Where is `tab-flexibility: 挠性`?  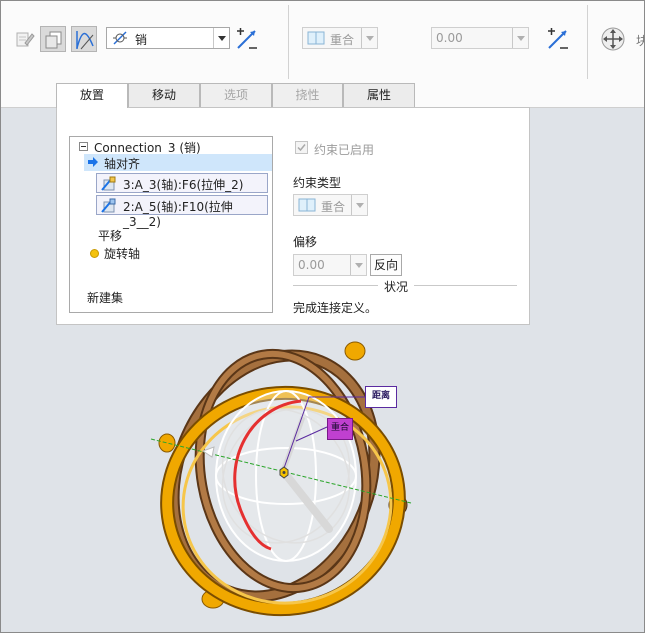
tab-flexibility: 挠性 is located at coordinates (307, 95).